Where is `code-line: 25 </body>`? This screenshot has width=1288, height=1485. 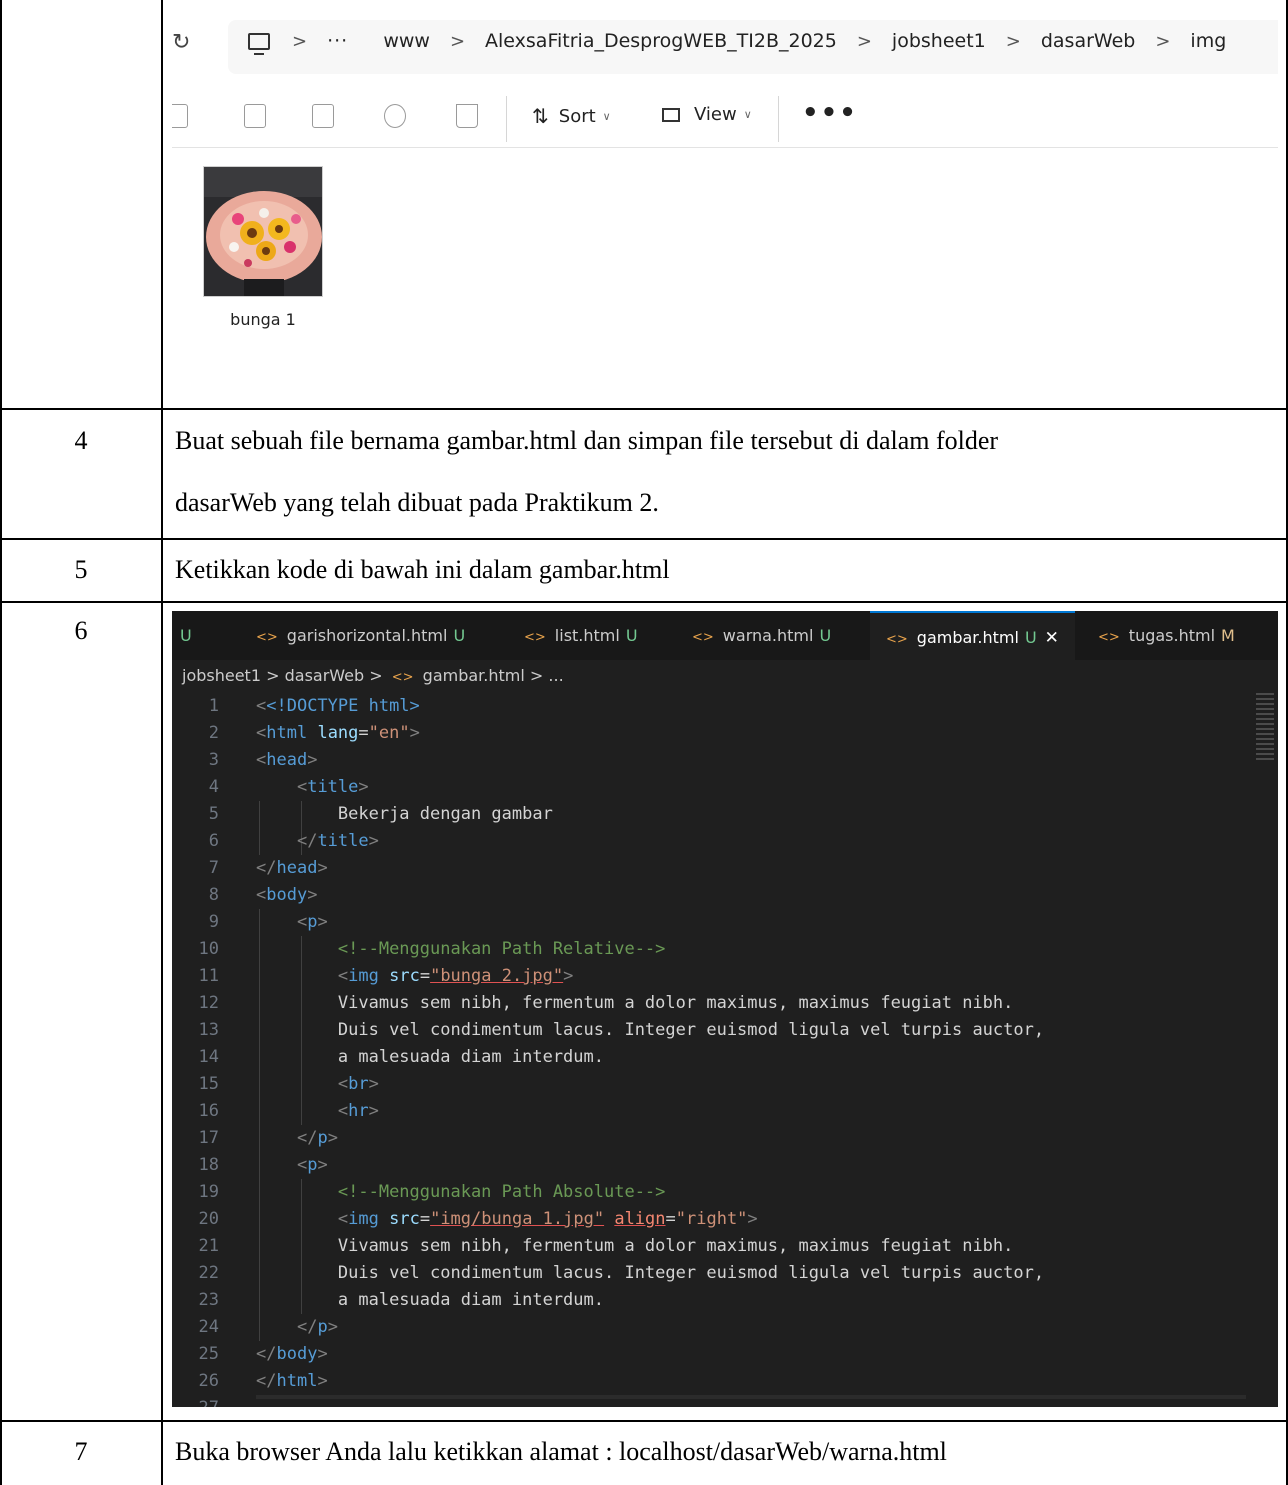
code-line: 25 </body> is located at coordinates (263, 1354).